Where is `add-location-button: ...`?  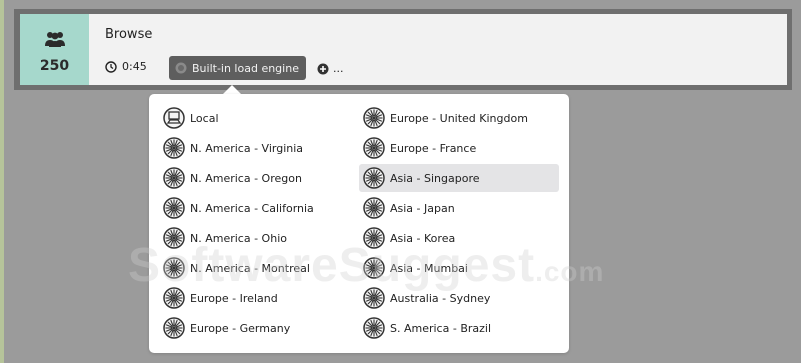 add-location-button: ... is located at coordinates (330, 68).